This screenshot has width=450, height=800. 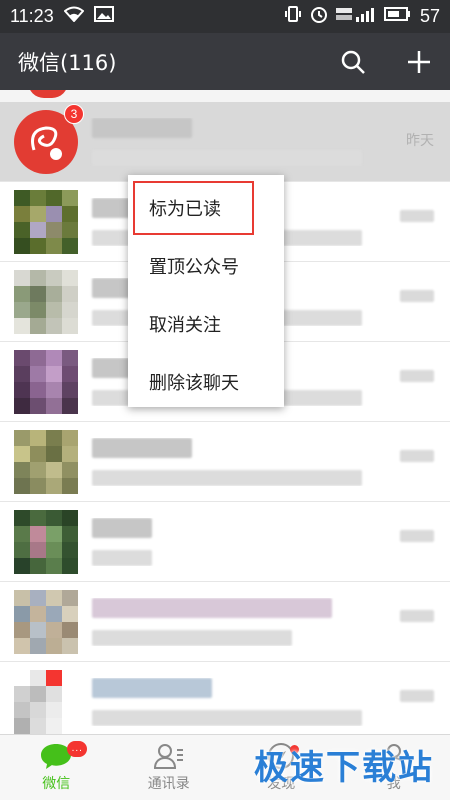 I want to click on page-title: 微信(116), so click(x=67, y=62).